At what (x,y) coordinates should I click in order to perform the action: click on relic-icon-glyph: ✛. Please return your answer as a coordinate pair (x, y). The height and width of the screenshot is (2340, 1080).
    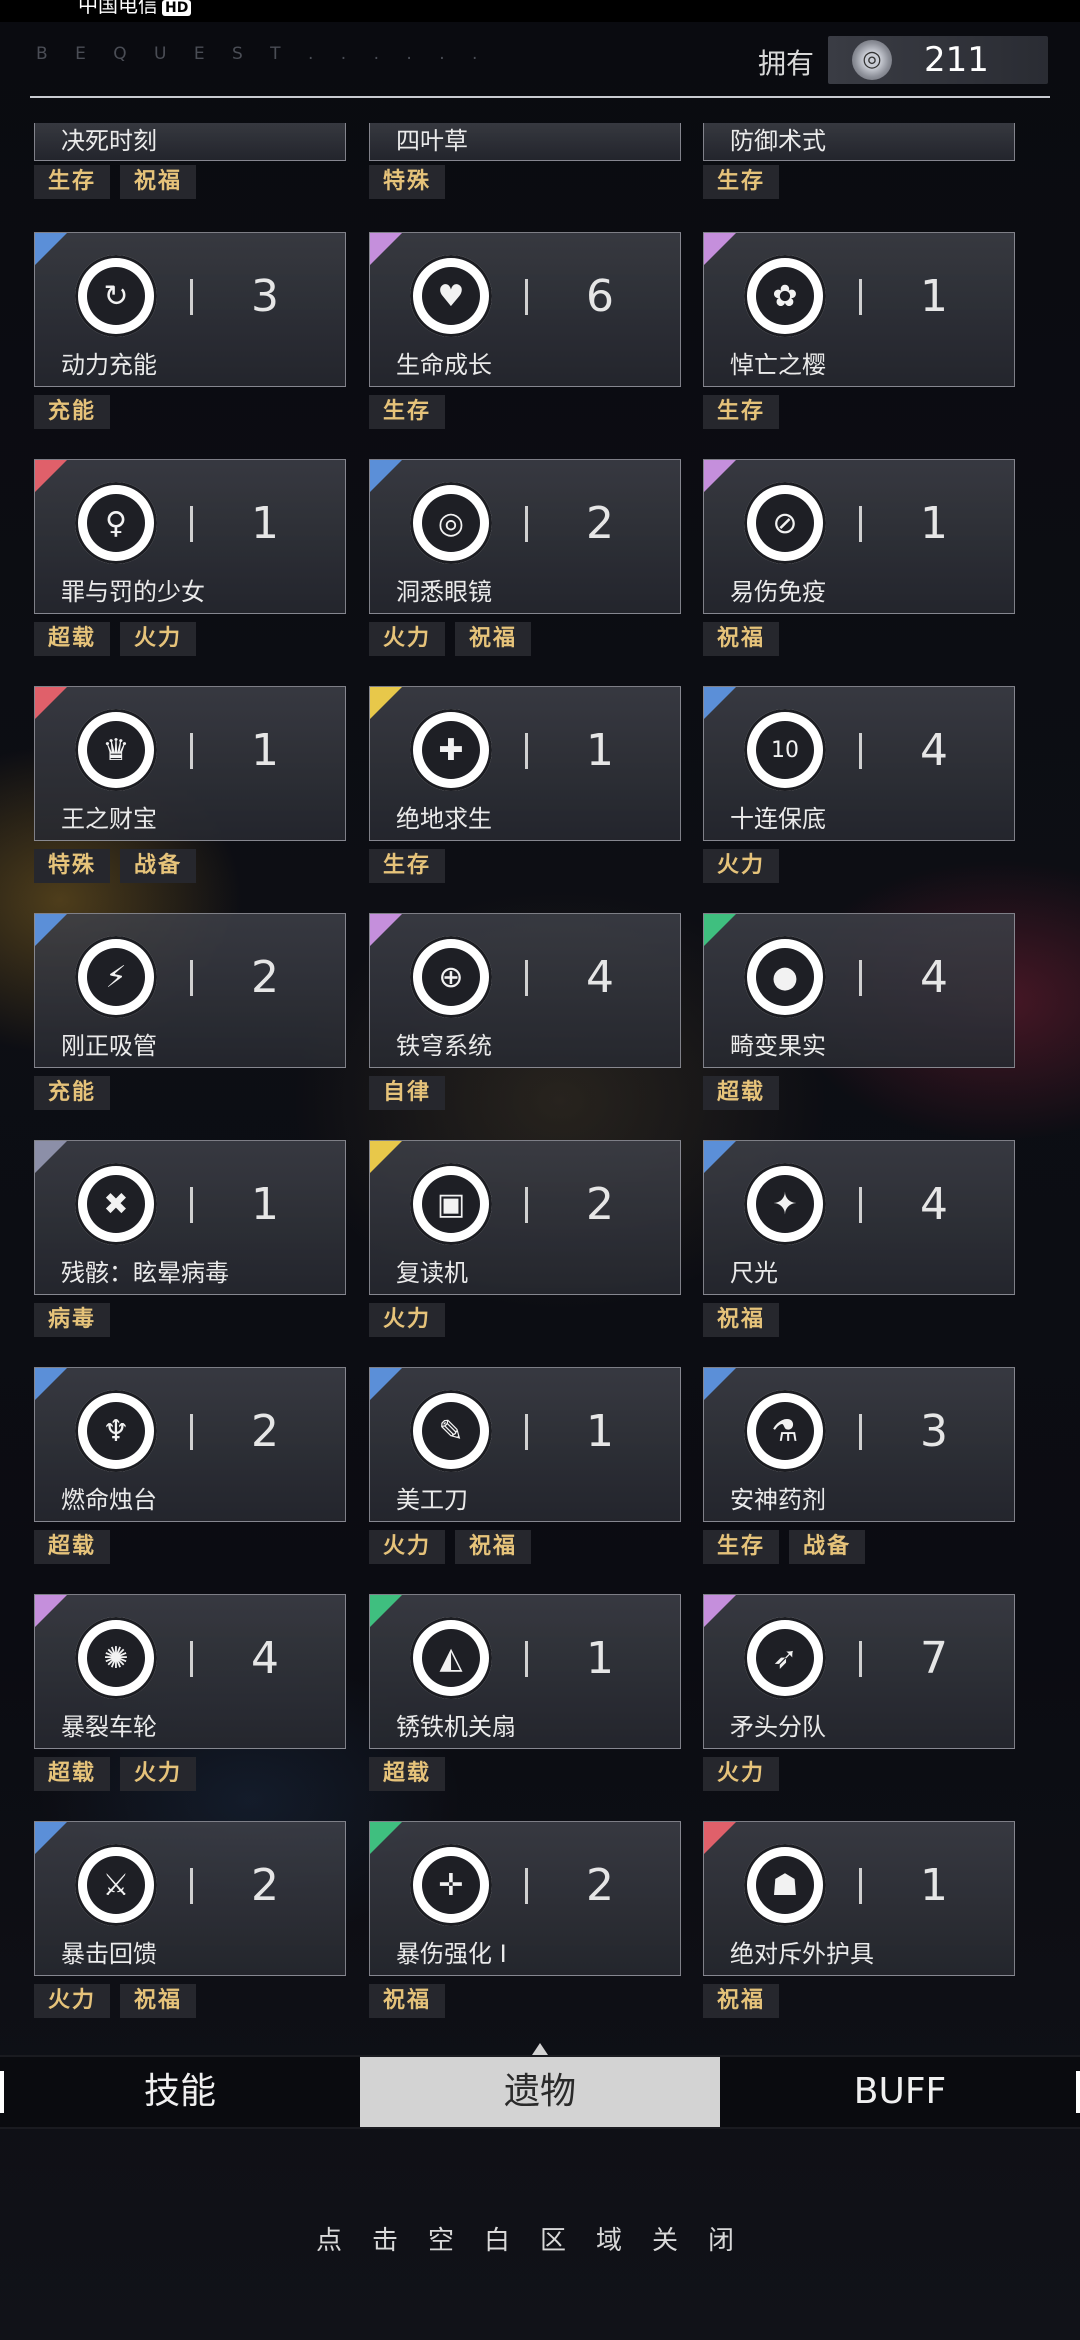
    Looking at the image, I should click on (451, 1885).